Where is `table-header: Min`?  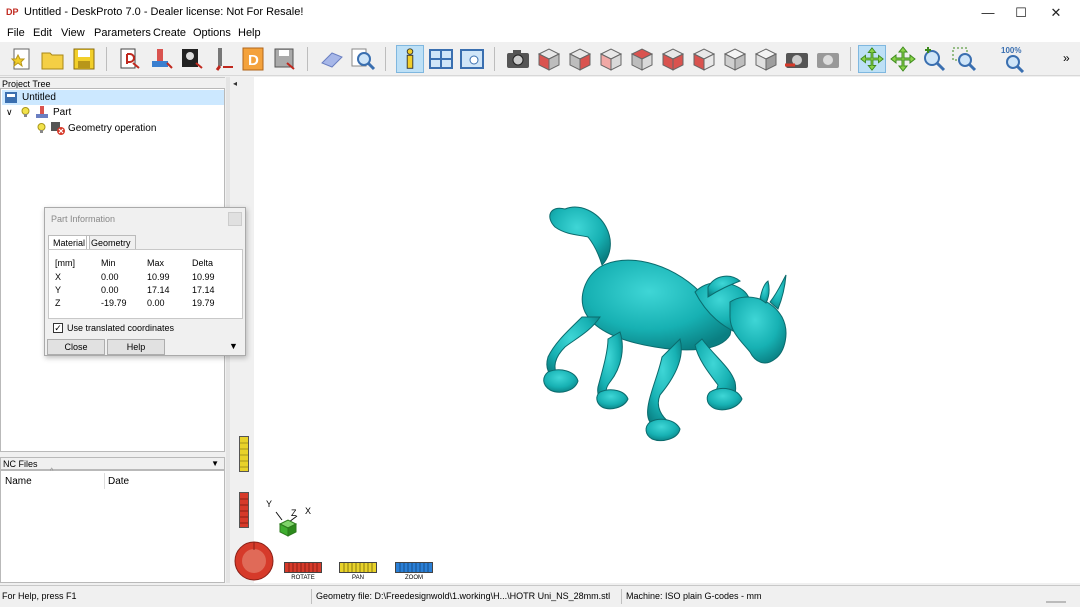 table-header: Min is located at coordinates (108, 263).